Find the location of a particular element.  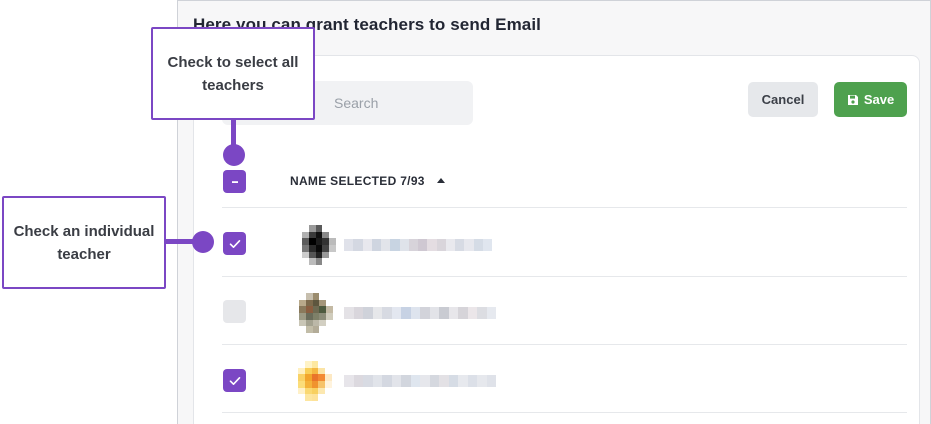

cancel-button-label: Cancel is located at coordinates (783, 99).